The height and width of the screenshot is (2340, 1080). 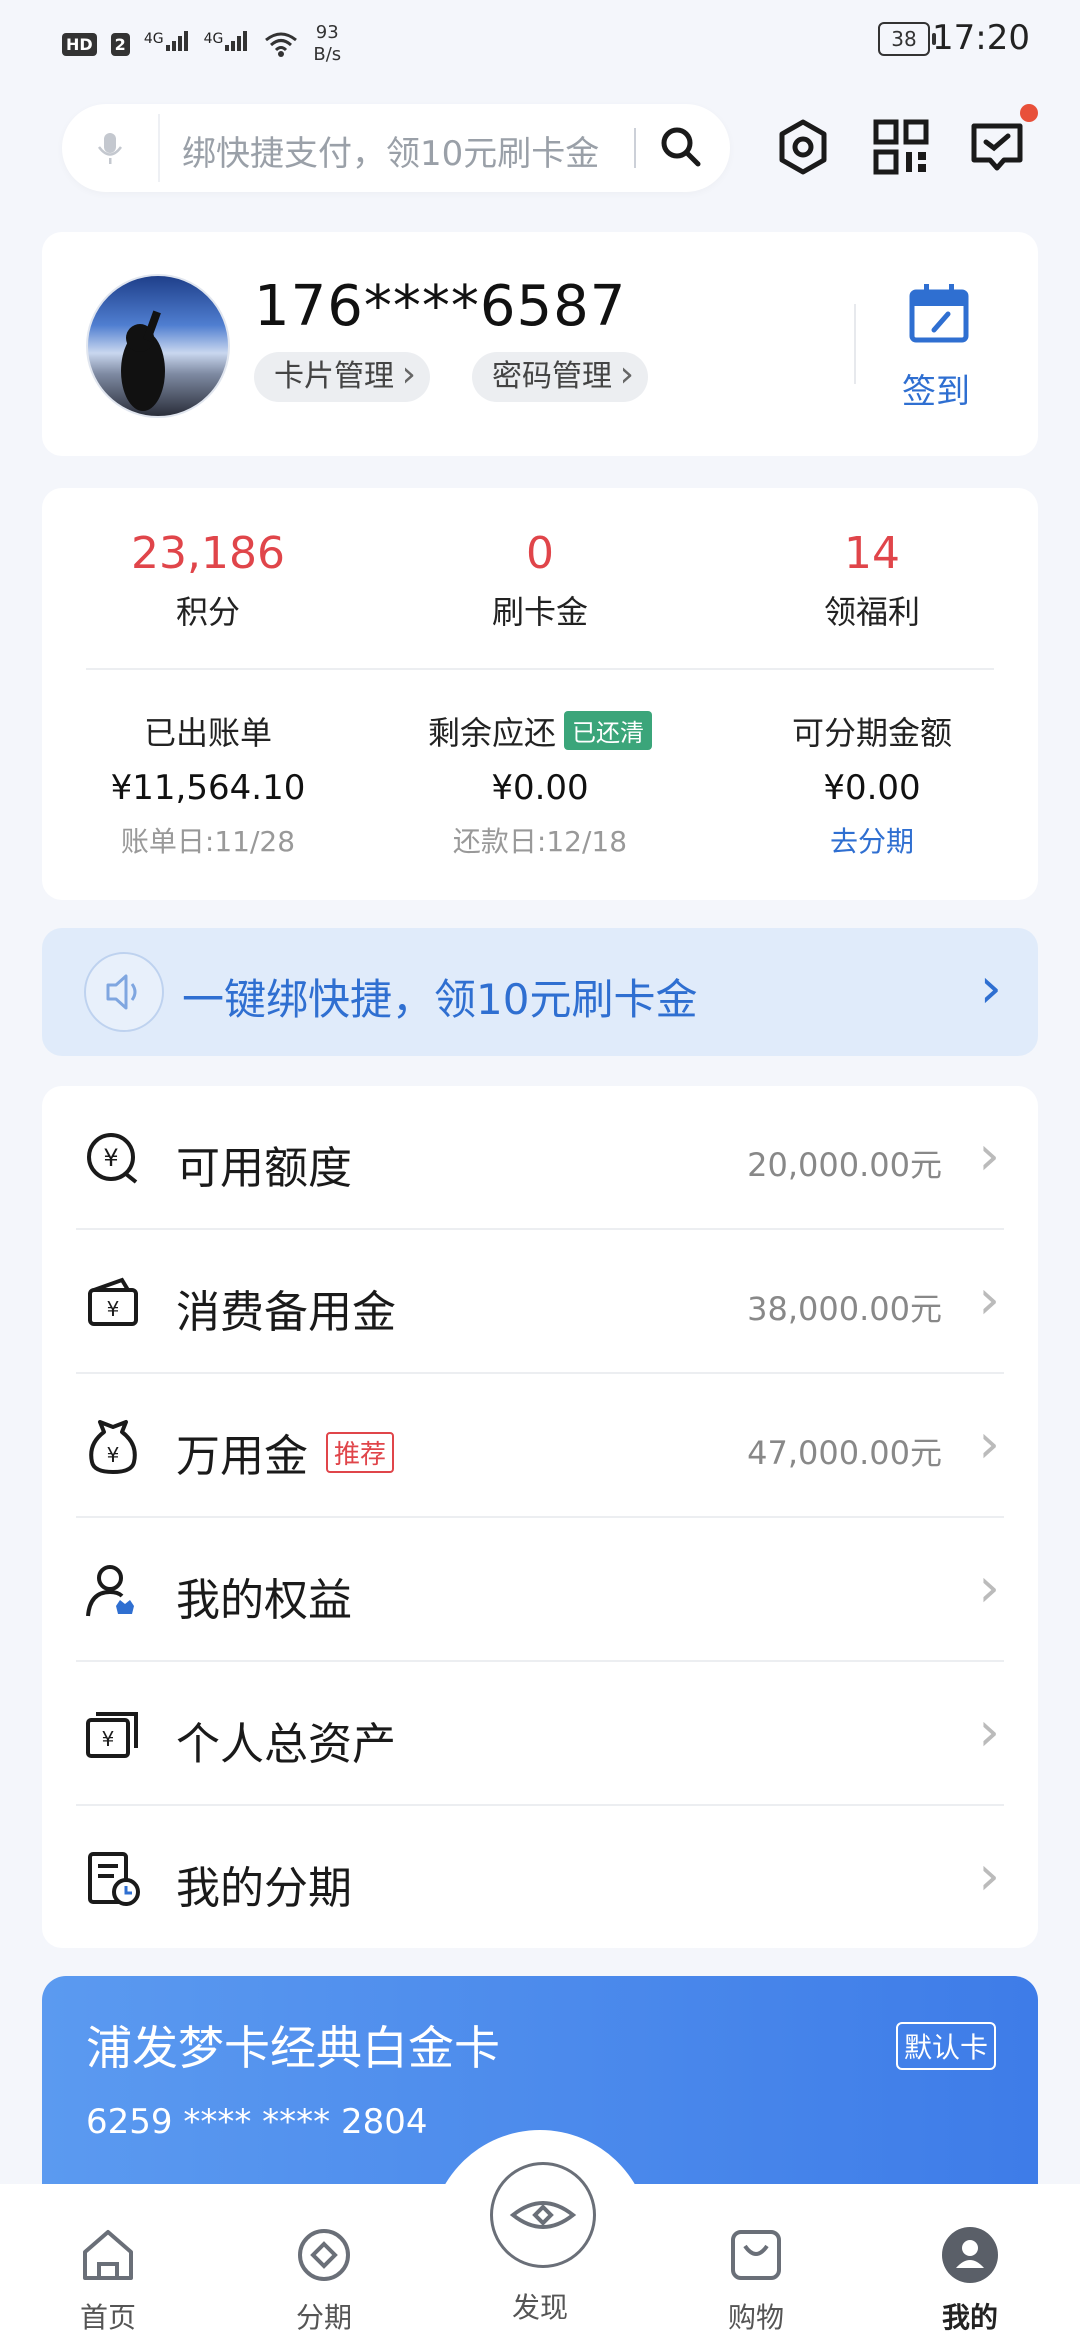 What do you see at coordinates (1029, 113) in the screenshot?
I see `notification-dot` at bounding box center [1029, 113].